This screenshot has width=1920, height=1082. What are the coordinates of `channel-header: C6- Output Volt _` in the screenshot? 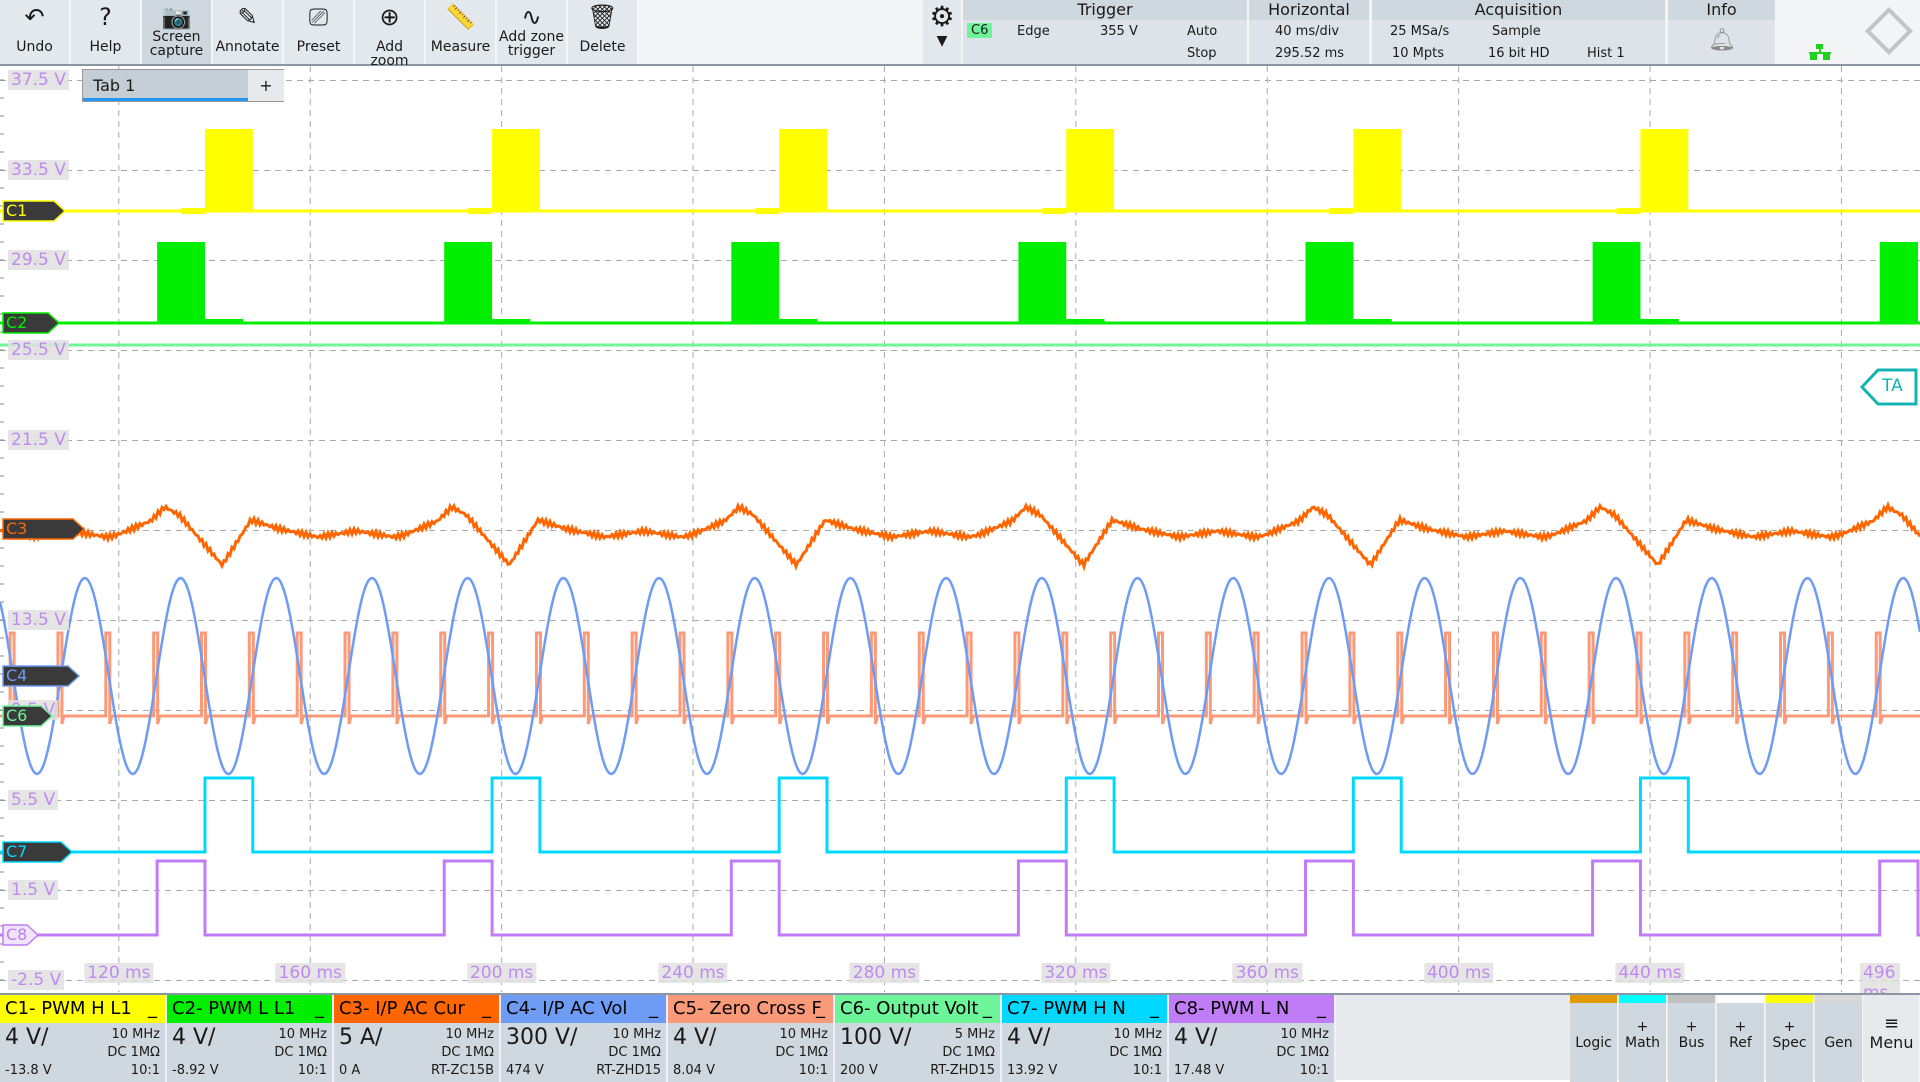 It's located at (917, 1009).